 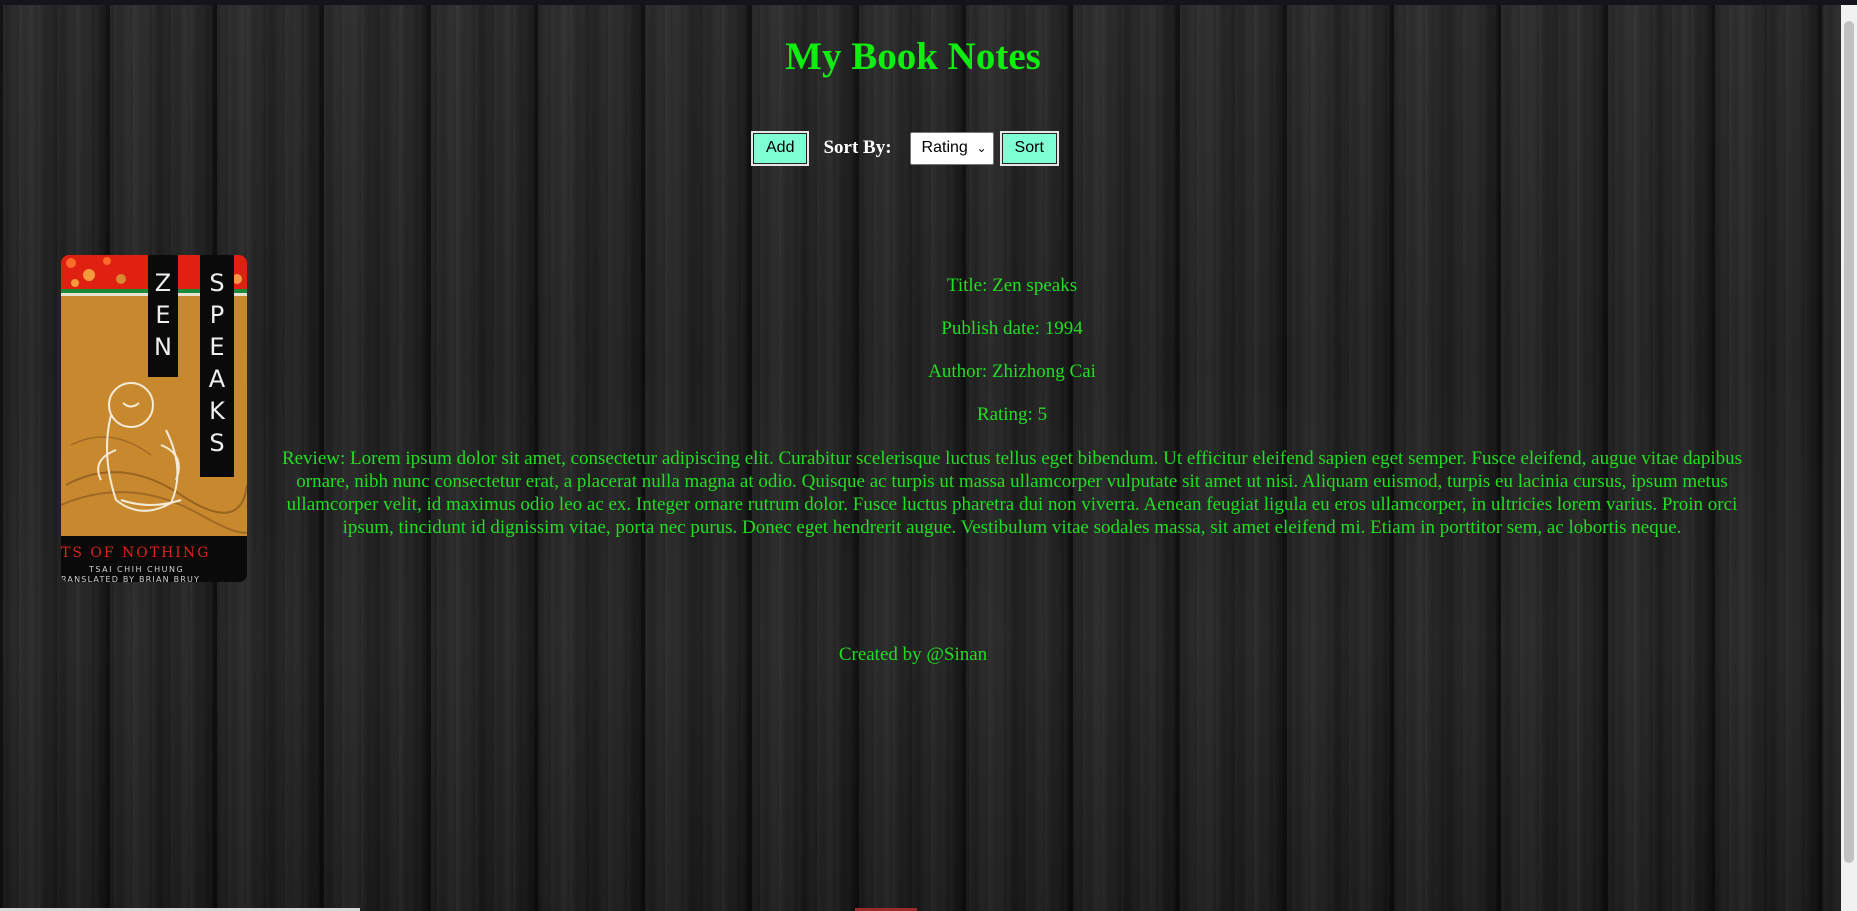 I want to click on svg-text: P, so click(x=217, y=315).